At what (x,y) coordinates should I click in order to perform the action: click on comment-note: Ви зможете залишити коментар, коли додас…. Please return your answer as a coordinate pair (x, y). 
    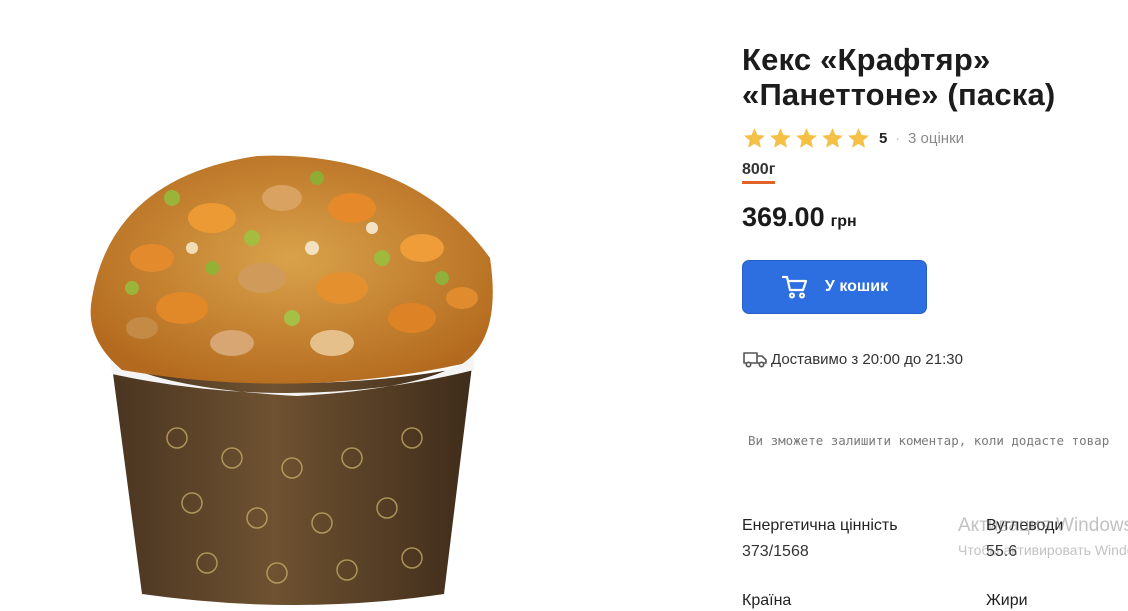
    Looking at the image, I should click on (929, 440).